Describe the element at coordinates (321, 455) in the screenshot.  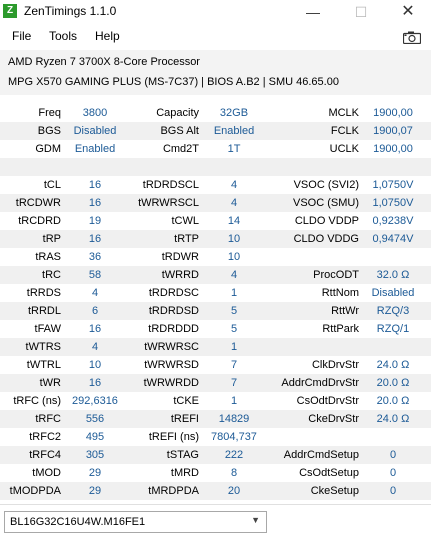
I see `timing-label: AddrCmdSetup` at that location.